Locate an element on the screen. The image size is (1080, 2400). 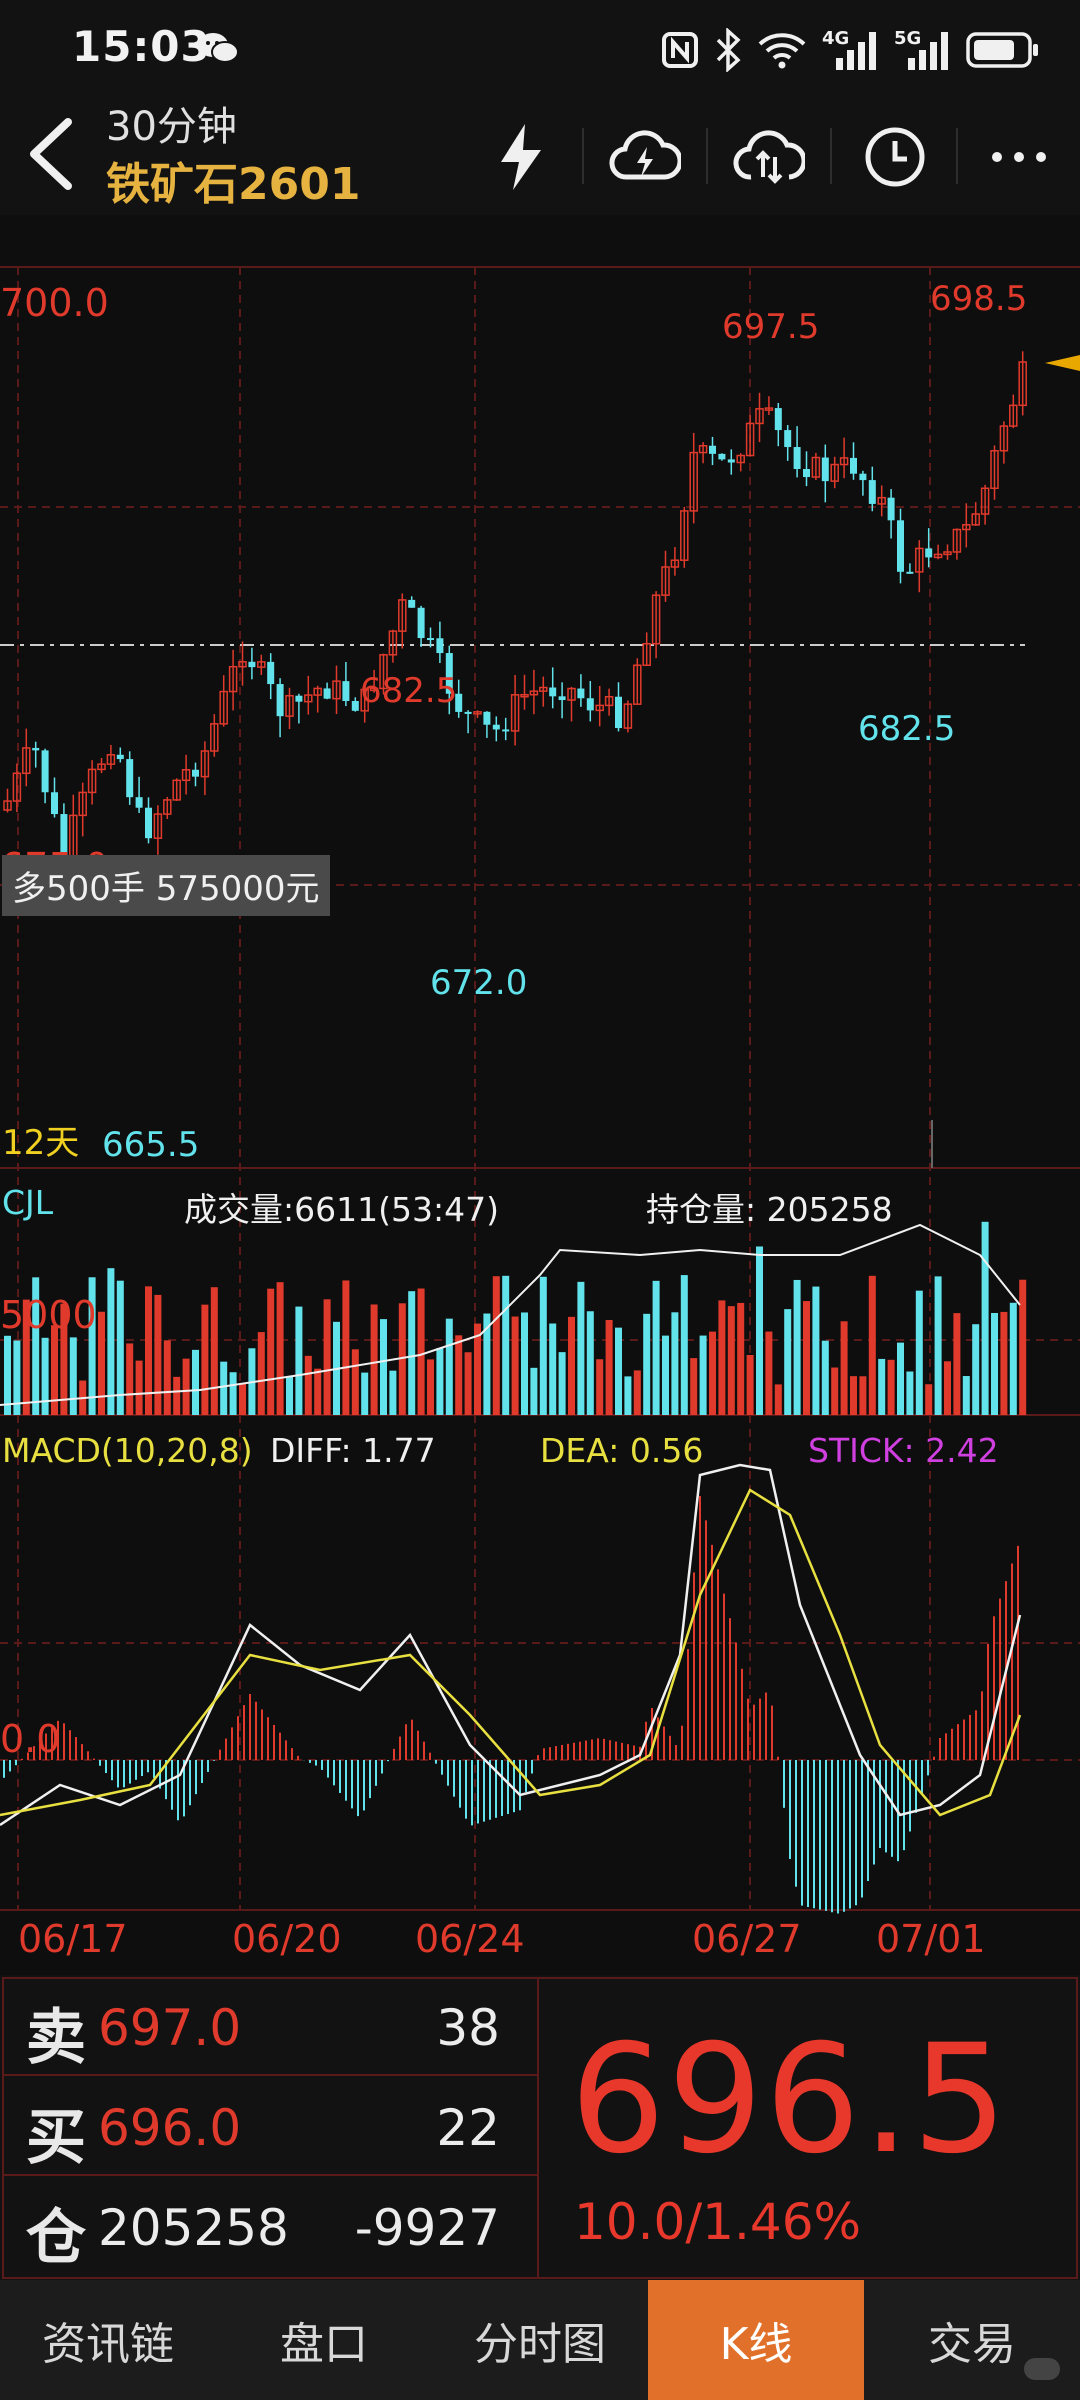
ask-qty: 38 is located at coordinates (468, 2028).